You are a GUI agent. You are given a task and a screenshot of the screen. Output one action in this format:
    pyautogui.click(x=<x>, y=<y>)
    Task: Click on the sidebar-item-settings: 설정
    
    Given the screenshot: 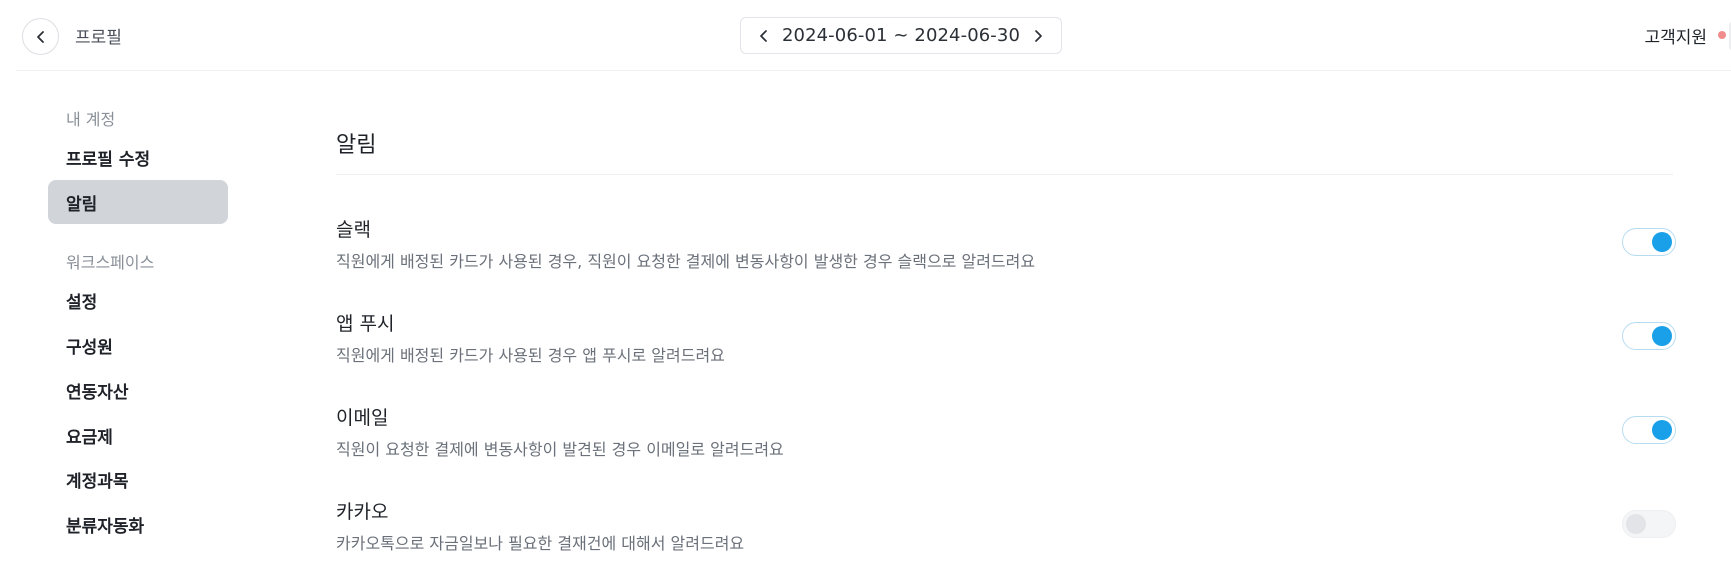 What is the action you would take?
    pyautogui.click(x=138, y=300)
    